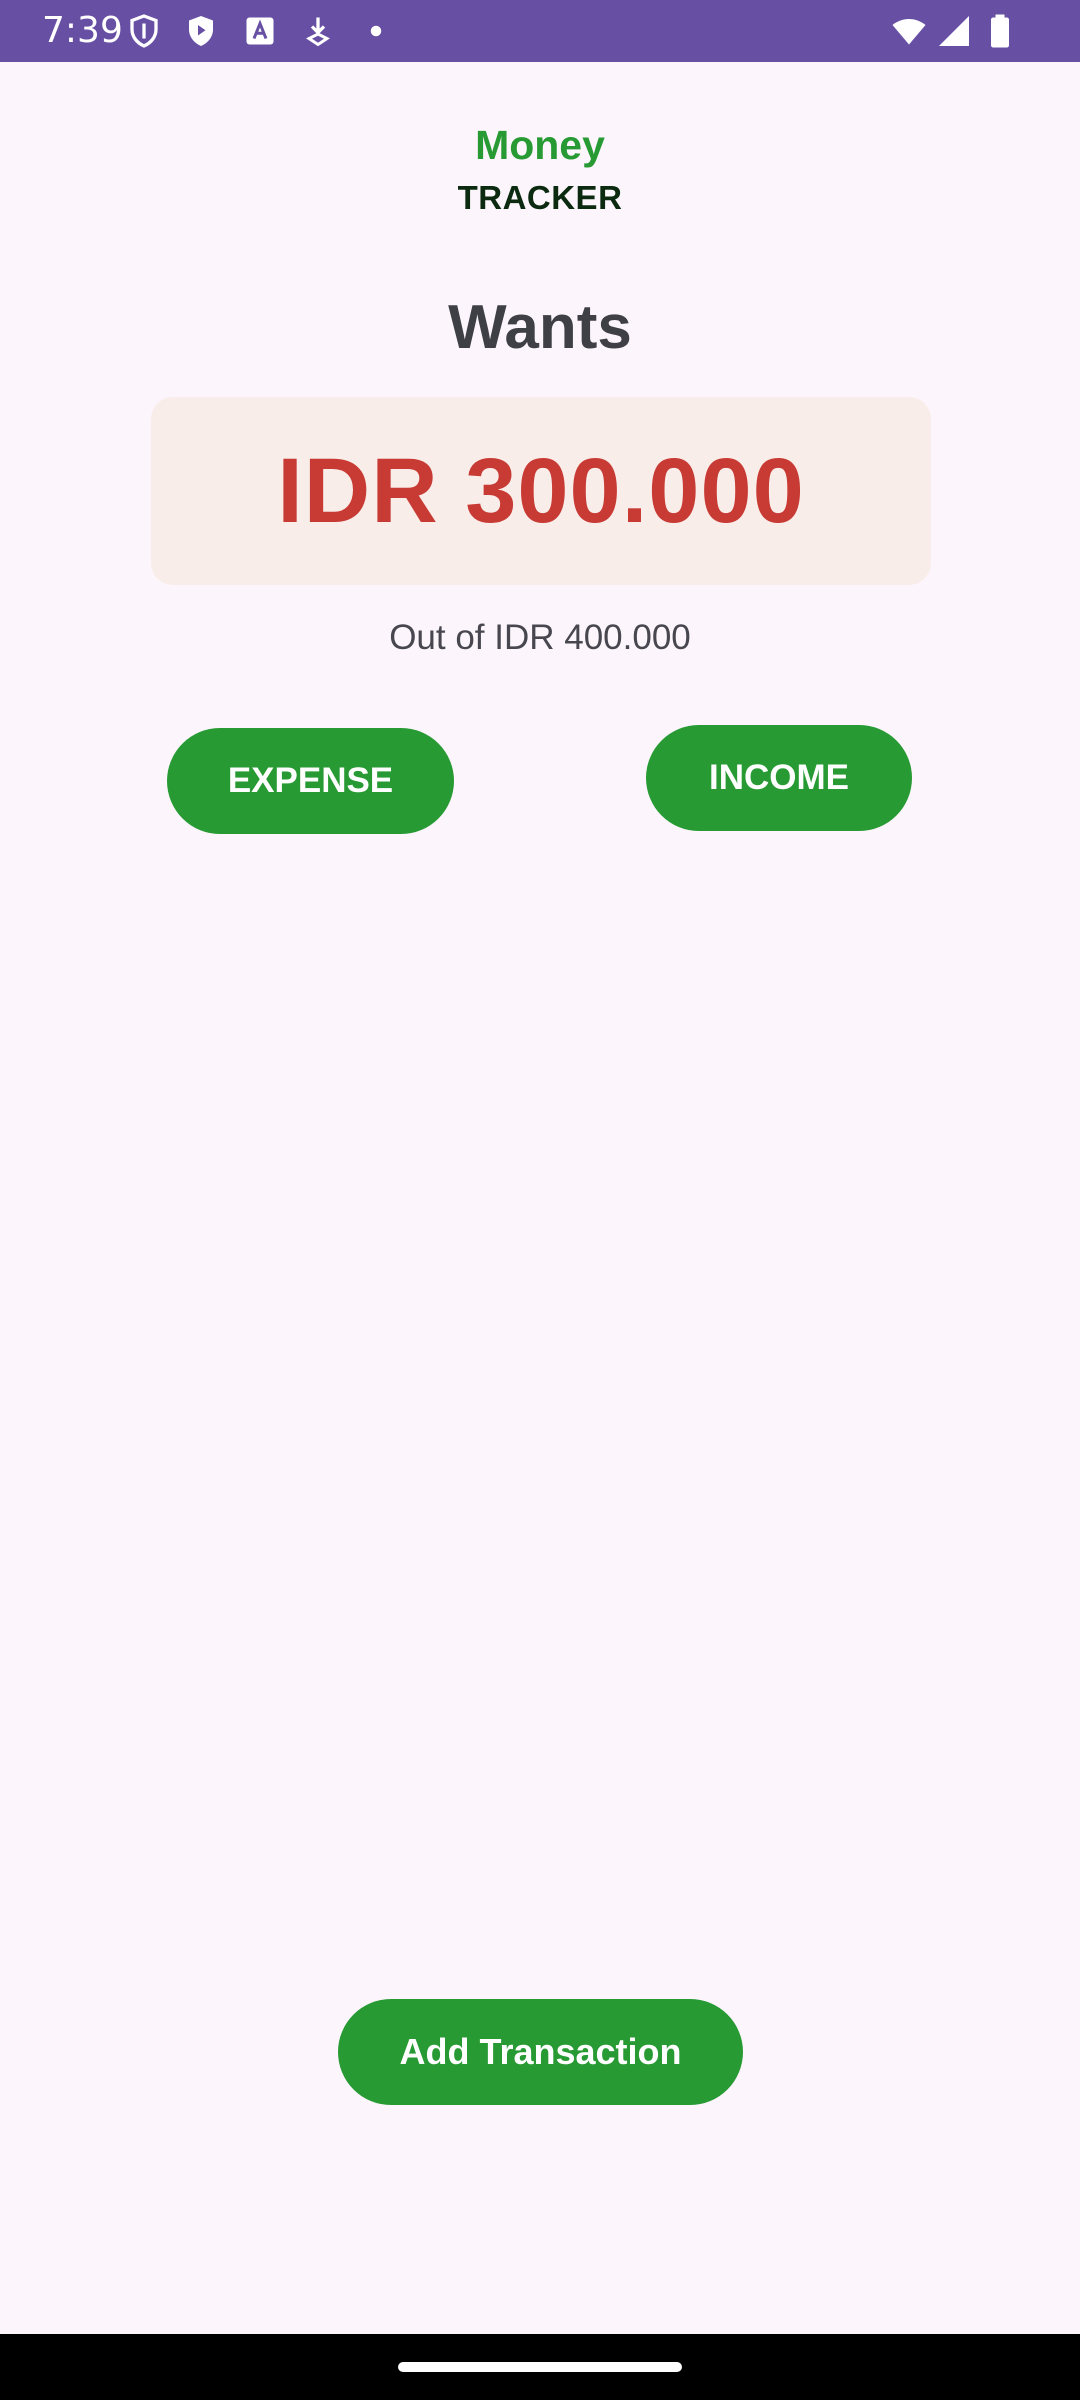 The width and height of the screenshot is (1080, 2400). Describe the element at coordinates (540, 197) in the screenshot. I see `app-subtitle: TRACKER` at that location.